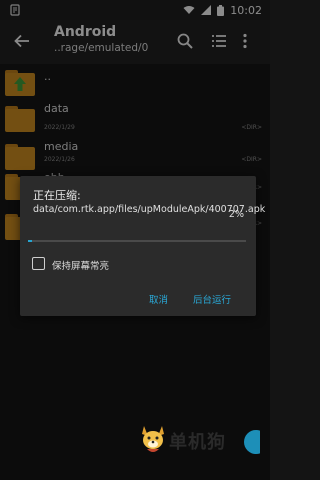  I want to click on cancel-button: 取消, so click(158, 299).